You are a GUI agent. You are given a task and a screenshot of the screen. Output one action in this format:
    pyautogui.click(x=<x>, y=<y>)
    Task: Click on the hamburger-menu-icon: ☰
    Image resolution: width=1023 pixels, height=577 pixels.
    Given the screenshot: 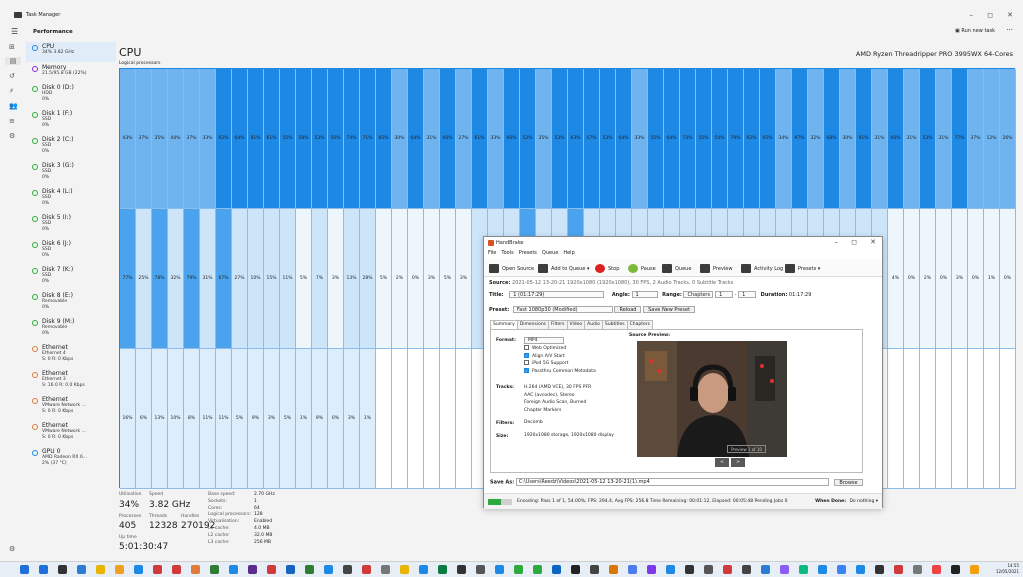 What is the action you would take?
    pyautogui.click(x=14, y=31)
    